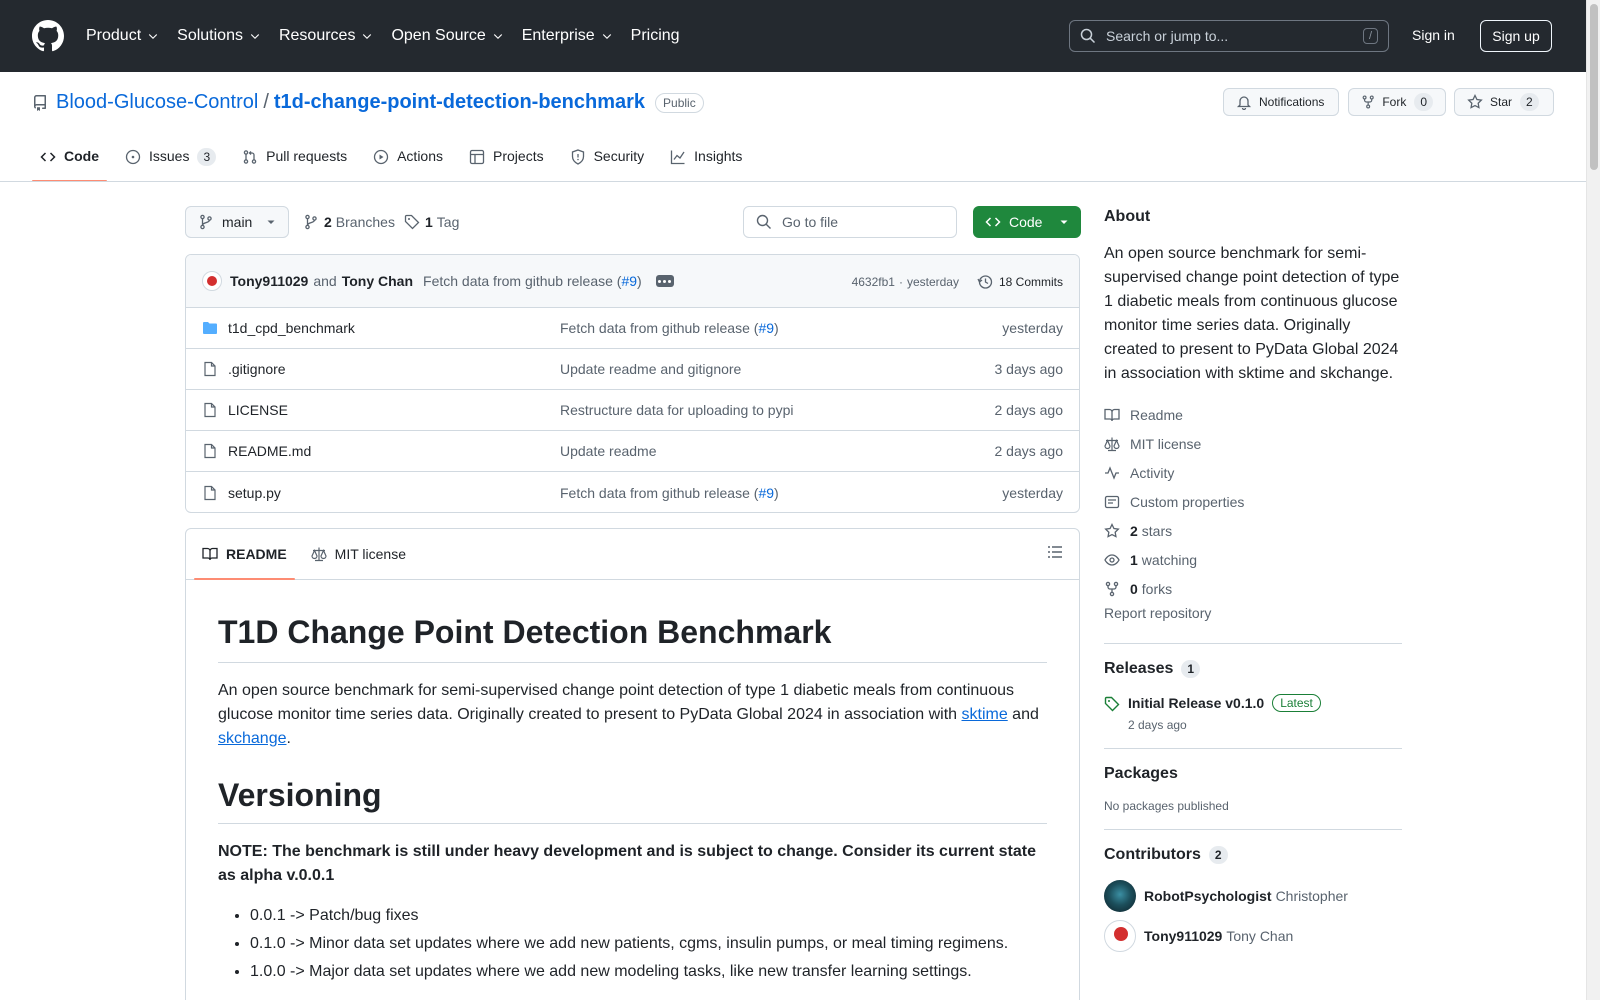  Describe the element at coordinates (1253, 443) in the screenshot. I see `license-link: MIT license` at that location.